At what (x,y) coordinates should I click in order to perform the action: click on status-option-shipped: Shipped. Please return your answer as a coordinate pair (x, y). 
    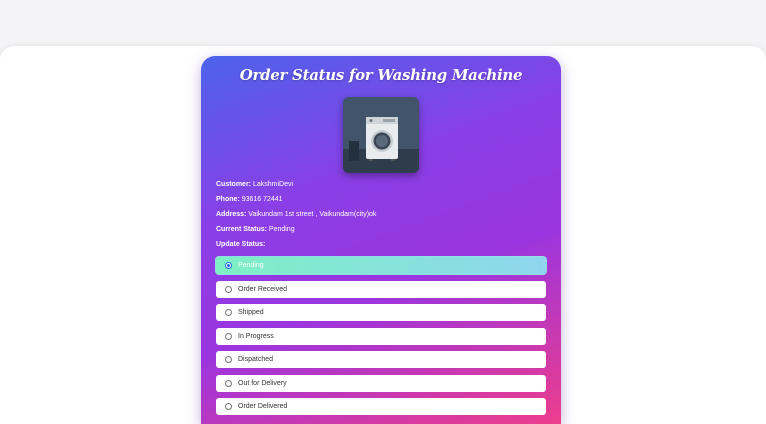
    Looking at the image, I should click on (381, 312).